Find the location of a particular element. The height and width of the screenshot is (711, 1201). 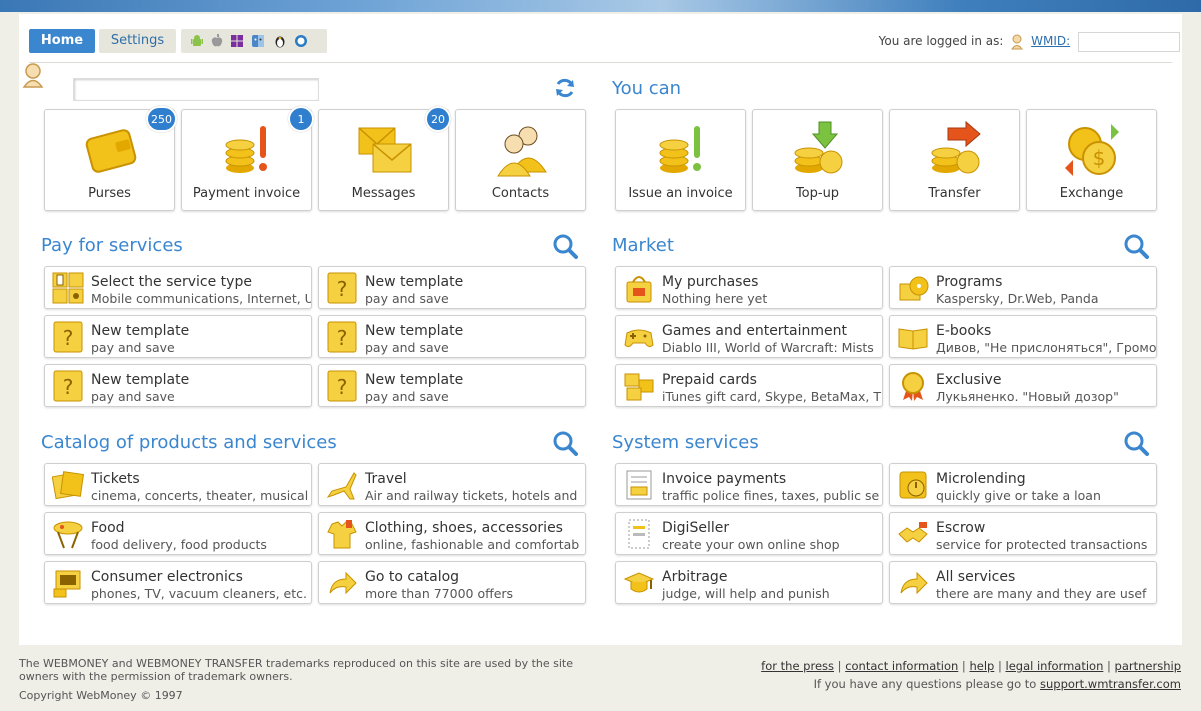

handshake-icon is located at coordinates (913, 532).